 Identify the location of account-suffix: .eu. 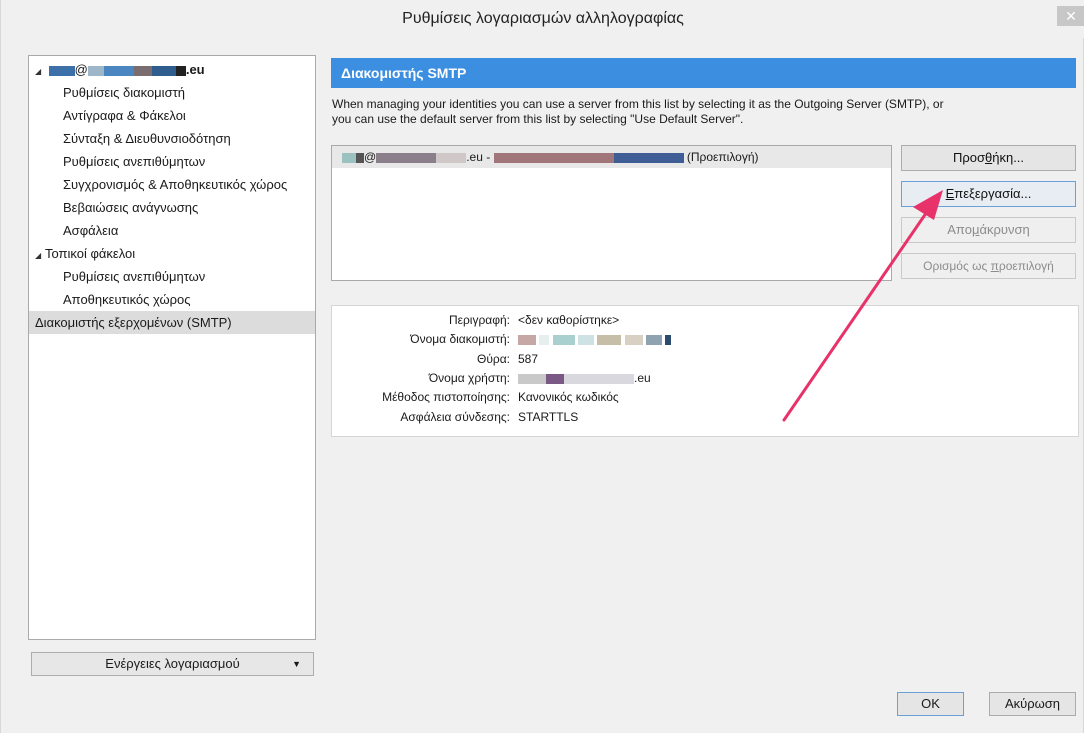
(195, 69).